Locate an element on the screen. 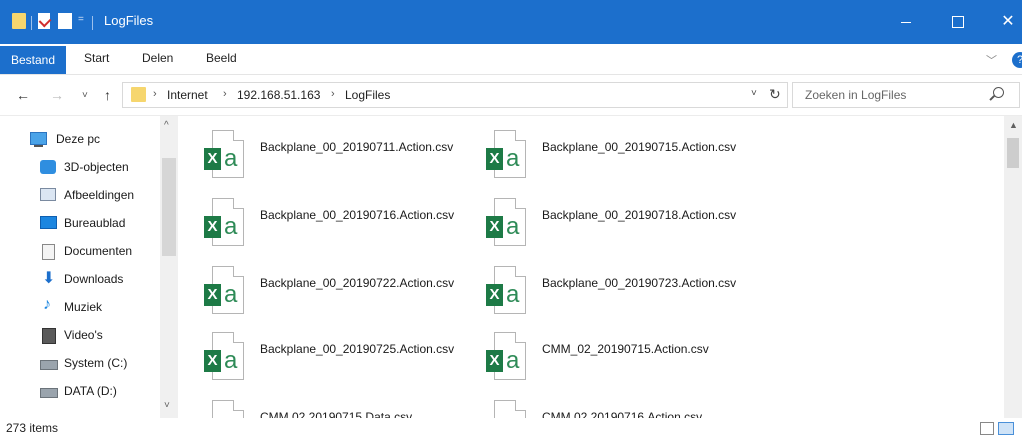 The height and width of the screenshot is (438, 1022). file-item: Xa Backplane_00_20190711.Action.csv is located at coordinates (320, 152).